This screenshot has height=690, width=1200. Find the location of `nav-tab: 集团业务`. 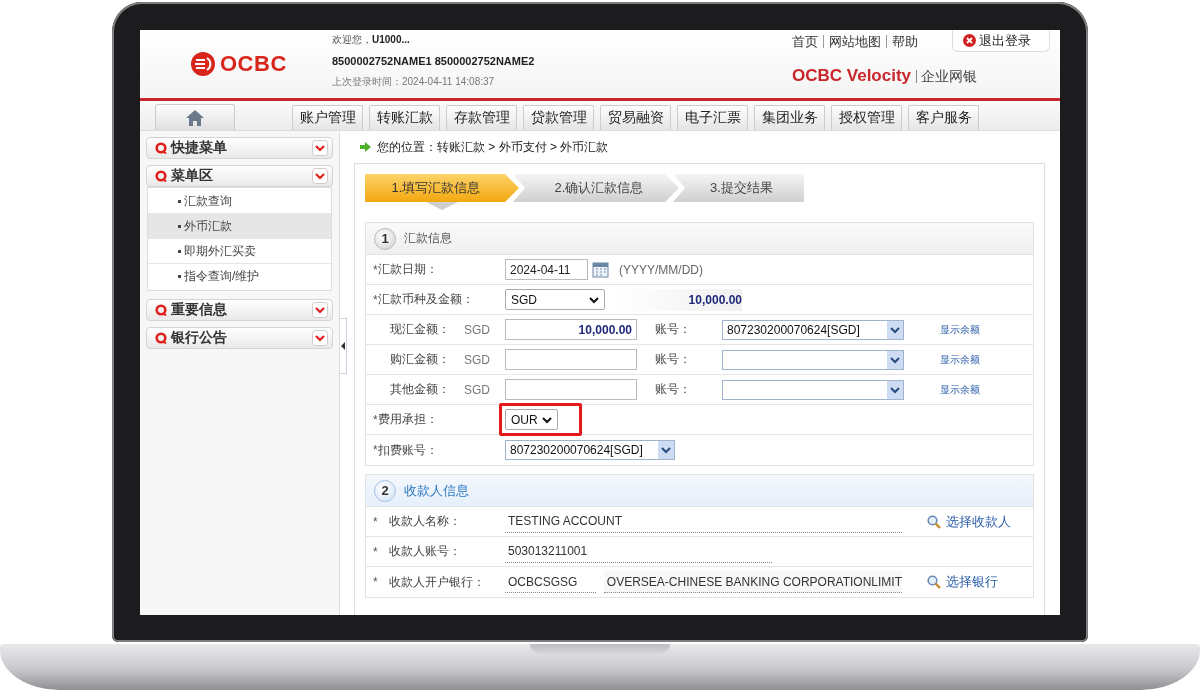

nav-tab: 集团业务 is located at coordinates (789, 117).